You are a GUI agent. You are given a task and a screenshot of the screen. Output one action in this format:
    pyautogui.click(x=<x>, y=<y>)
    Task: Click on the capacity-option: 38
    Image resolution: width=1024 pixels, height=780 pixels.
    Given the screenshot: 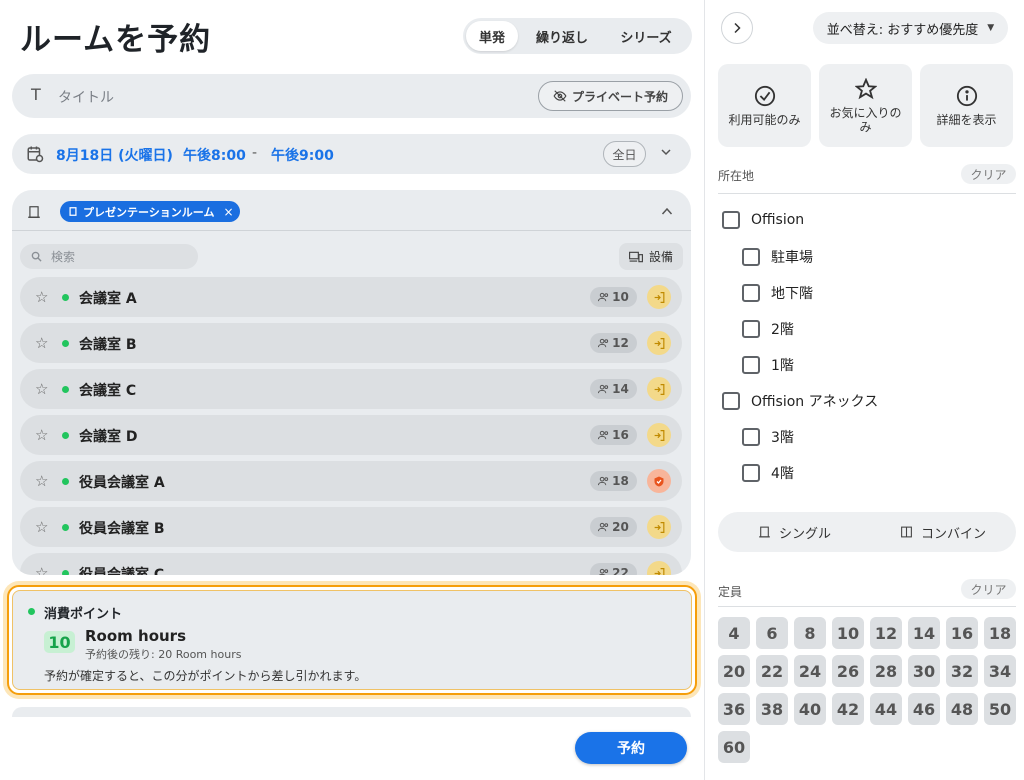 What is the action you would take?
    pyautogui.click(x=772, y=709)
    